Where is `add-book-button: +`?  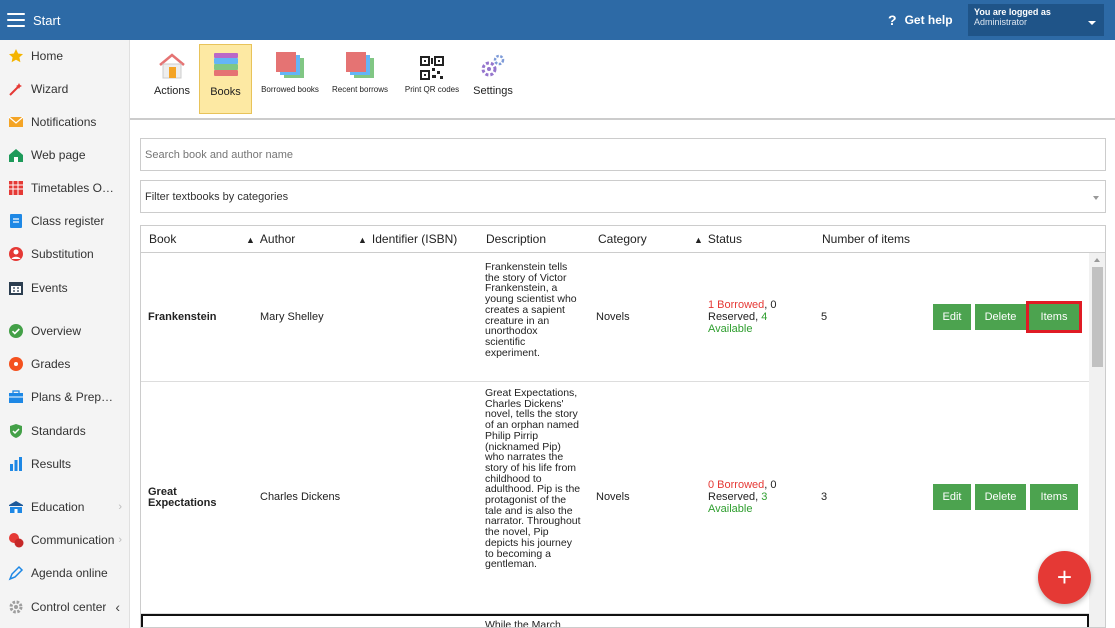
add-book-button: + is located at coordinates (1064, 577).